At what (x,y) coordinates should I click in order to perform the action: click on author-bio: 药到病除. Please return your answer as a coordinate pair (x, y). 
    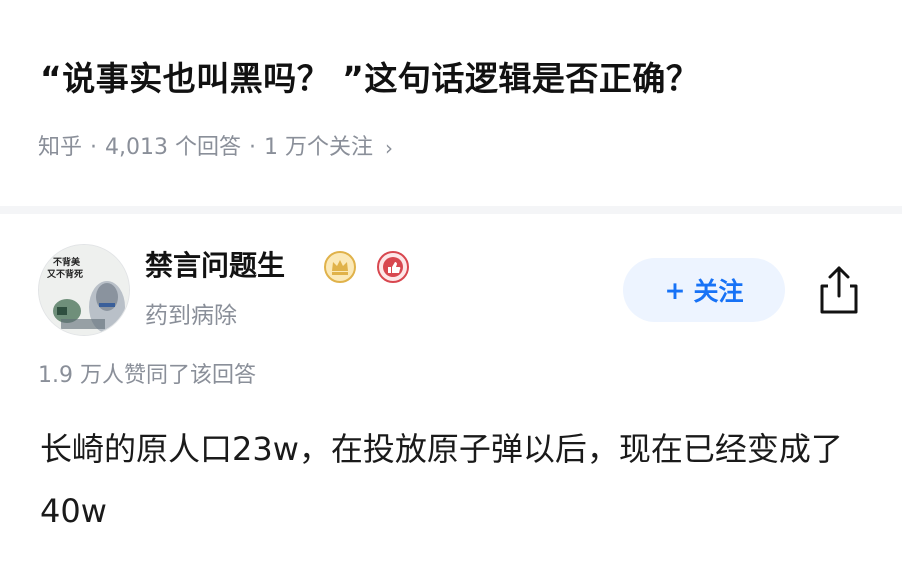
    Looking at the image, I should click on (191, 316).